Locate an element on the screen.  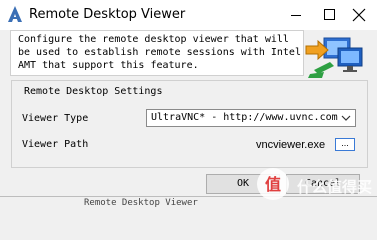
minimize-button is located at coordinates (296, 15).